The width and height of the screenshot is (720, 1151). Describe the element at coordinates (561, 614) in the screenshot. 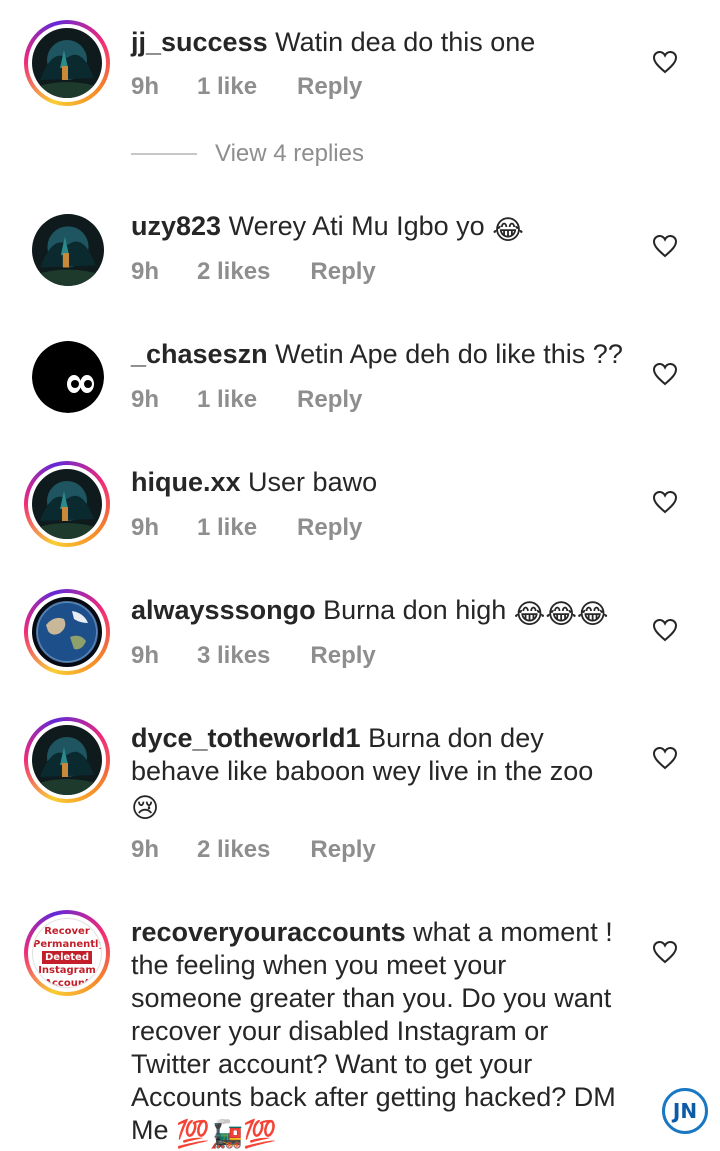

I see `emoji: 😂😂😂` at that location.